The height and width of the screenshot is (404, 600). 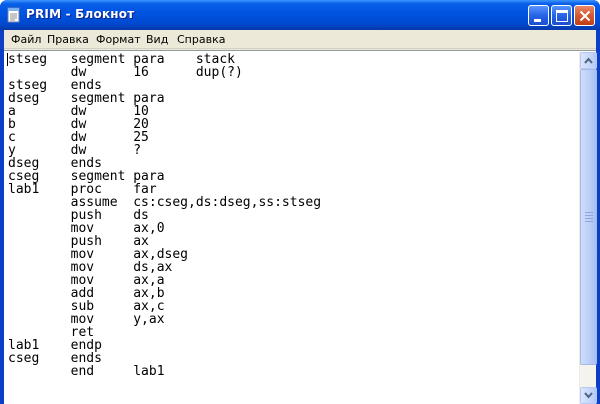 I want to click on scroll-up-button, so click(x=588, y=60).